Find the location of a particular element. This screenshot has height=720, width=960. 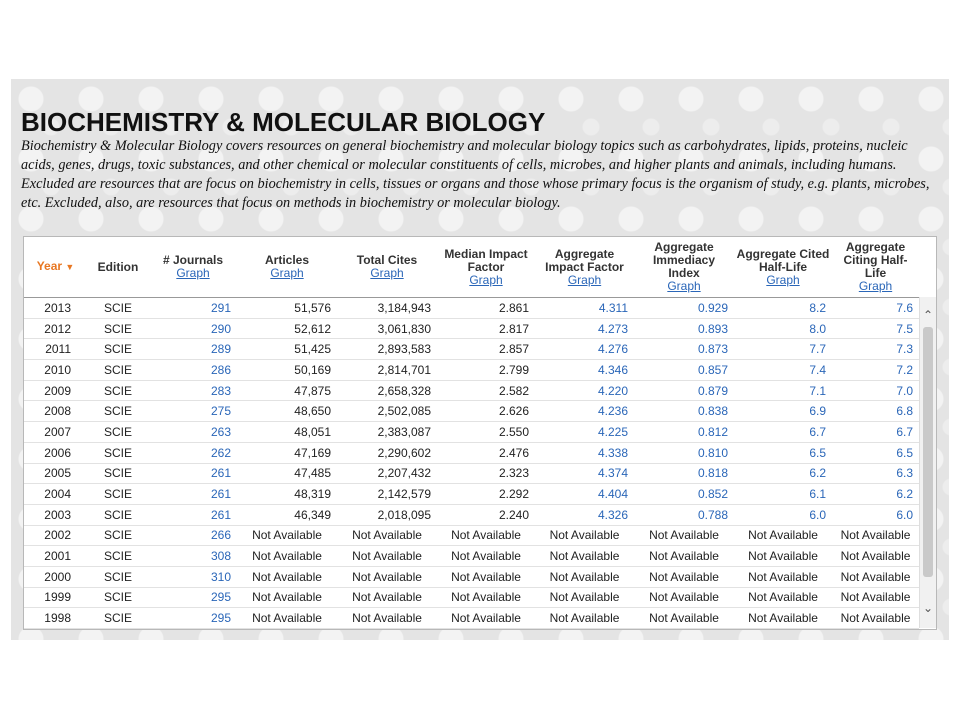

cell-aggregate-citing-half-life: 6.7 is located at coordinates (875, 432).